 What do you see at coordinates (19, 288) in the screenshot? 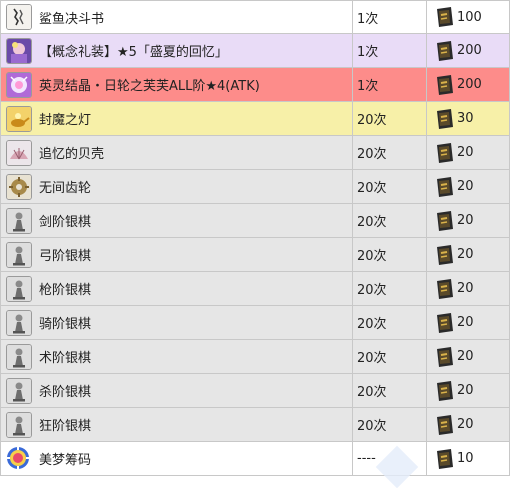
I see `lancer-silver-piece-icon` at bounding box center [19, 288].